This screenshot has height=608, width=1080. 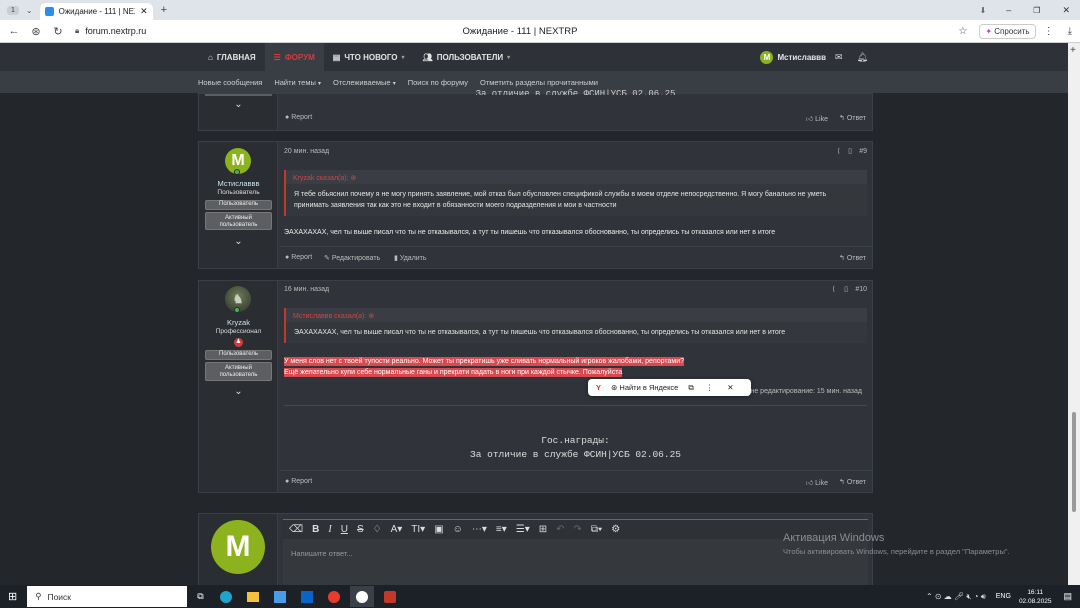 What do you see at coordinates (232, 57) in the screenshot?
I see `nav-home: ⌂ ГЛАВНАЯ` at bounding box center [232, 57].